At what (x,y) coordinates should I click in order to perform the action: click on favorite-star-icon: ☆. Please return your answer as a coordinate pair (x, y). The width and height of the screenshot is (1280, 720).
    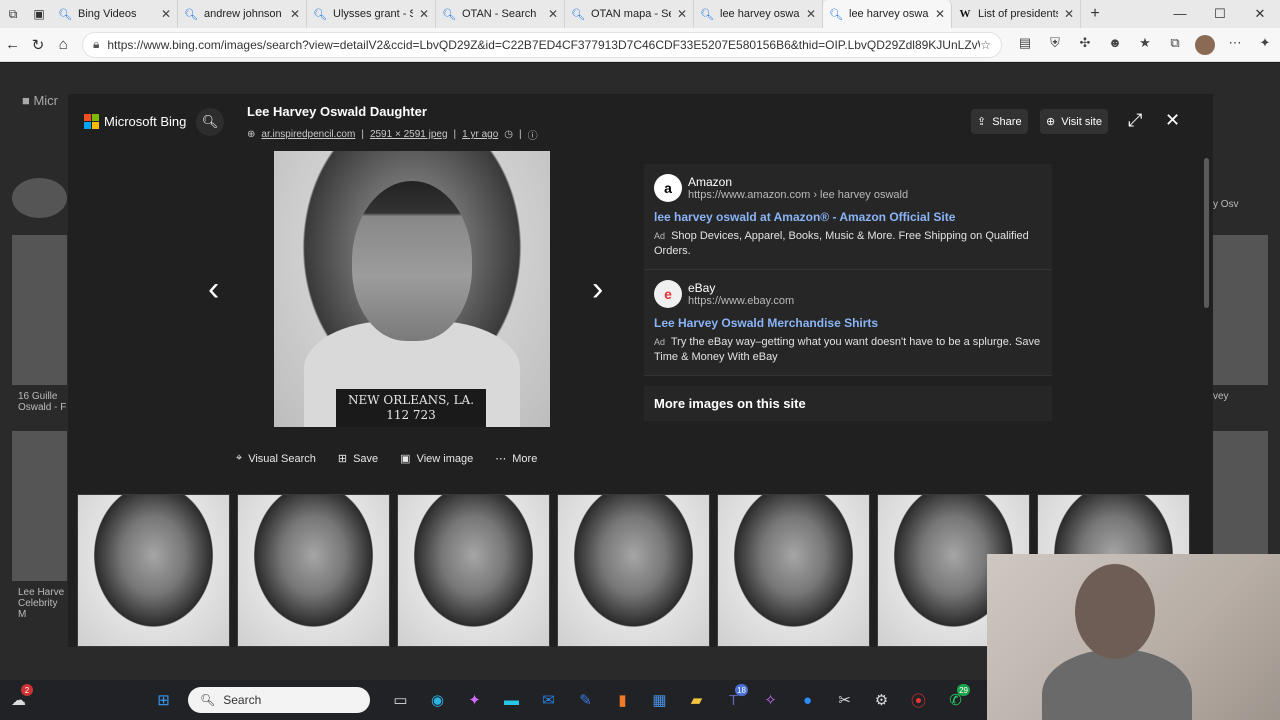
    Looking at the image, I should click on (985, 45).